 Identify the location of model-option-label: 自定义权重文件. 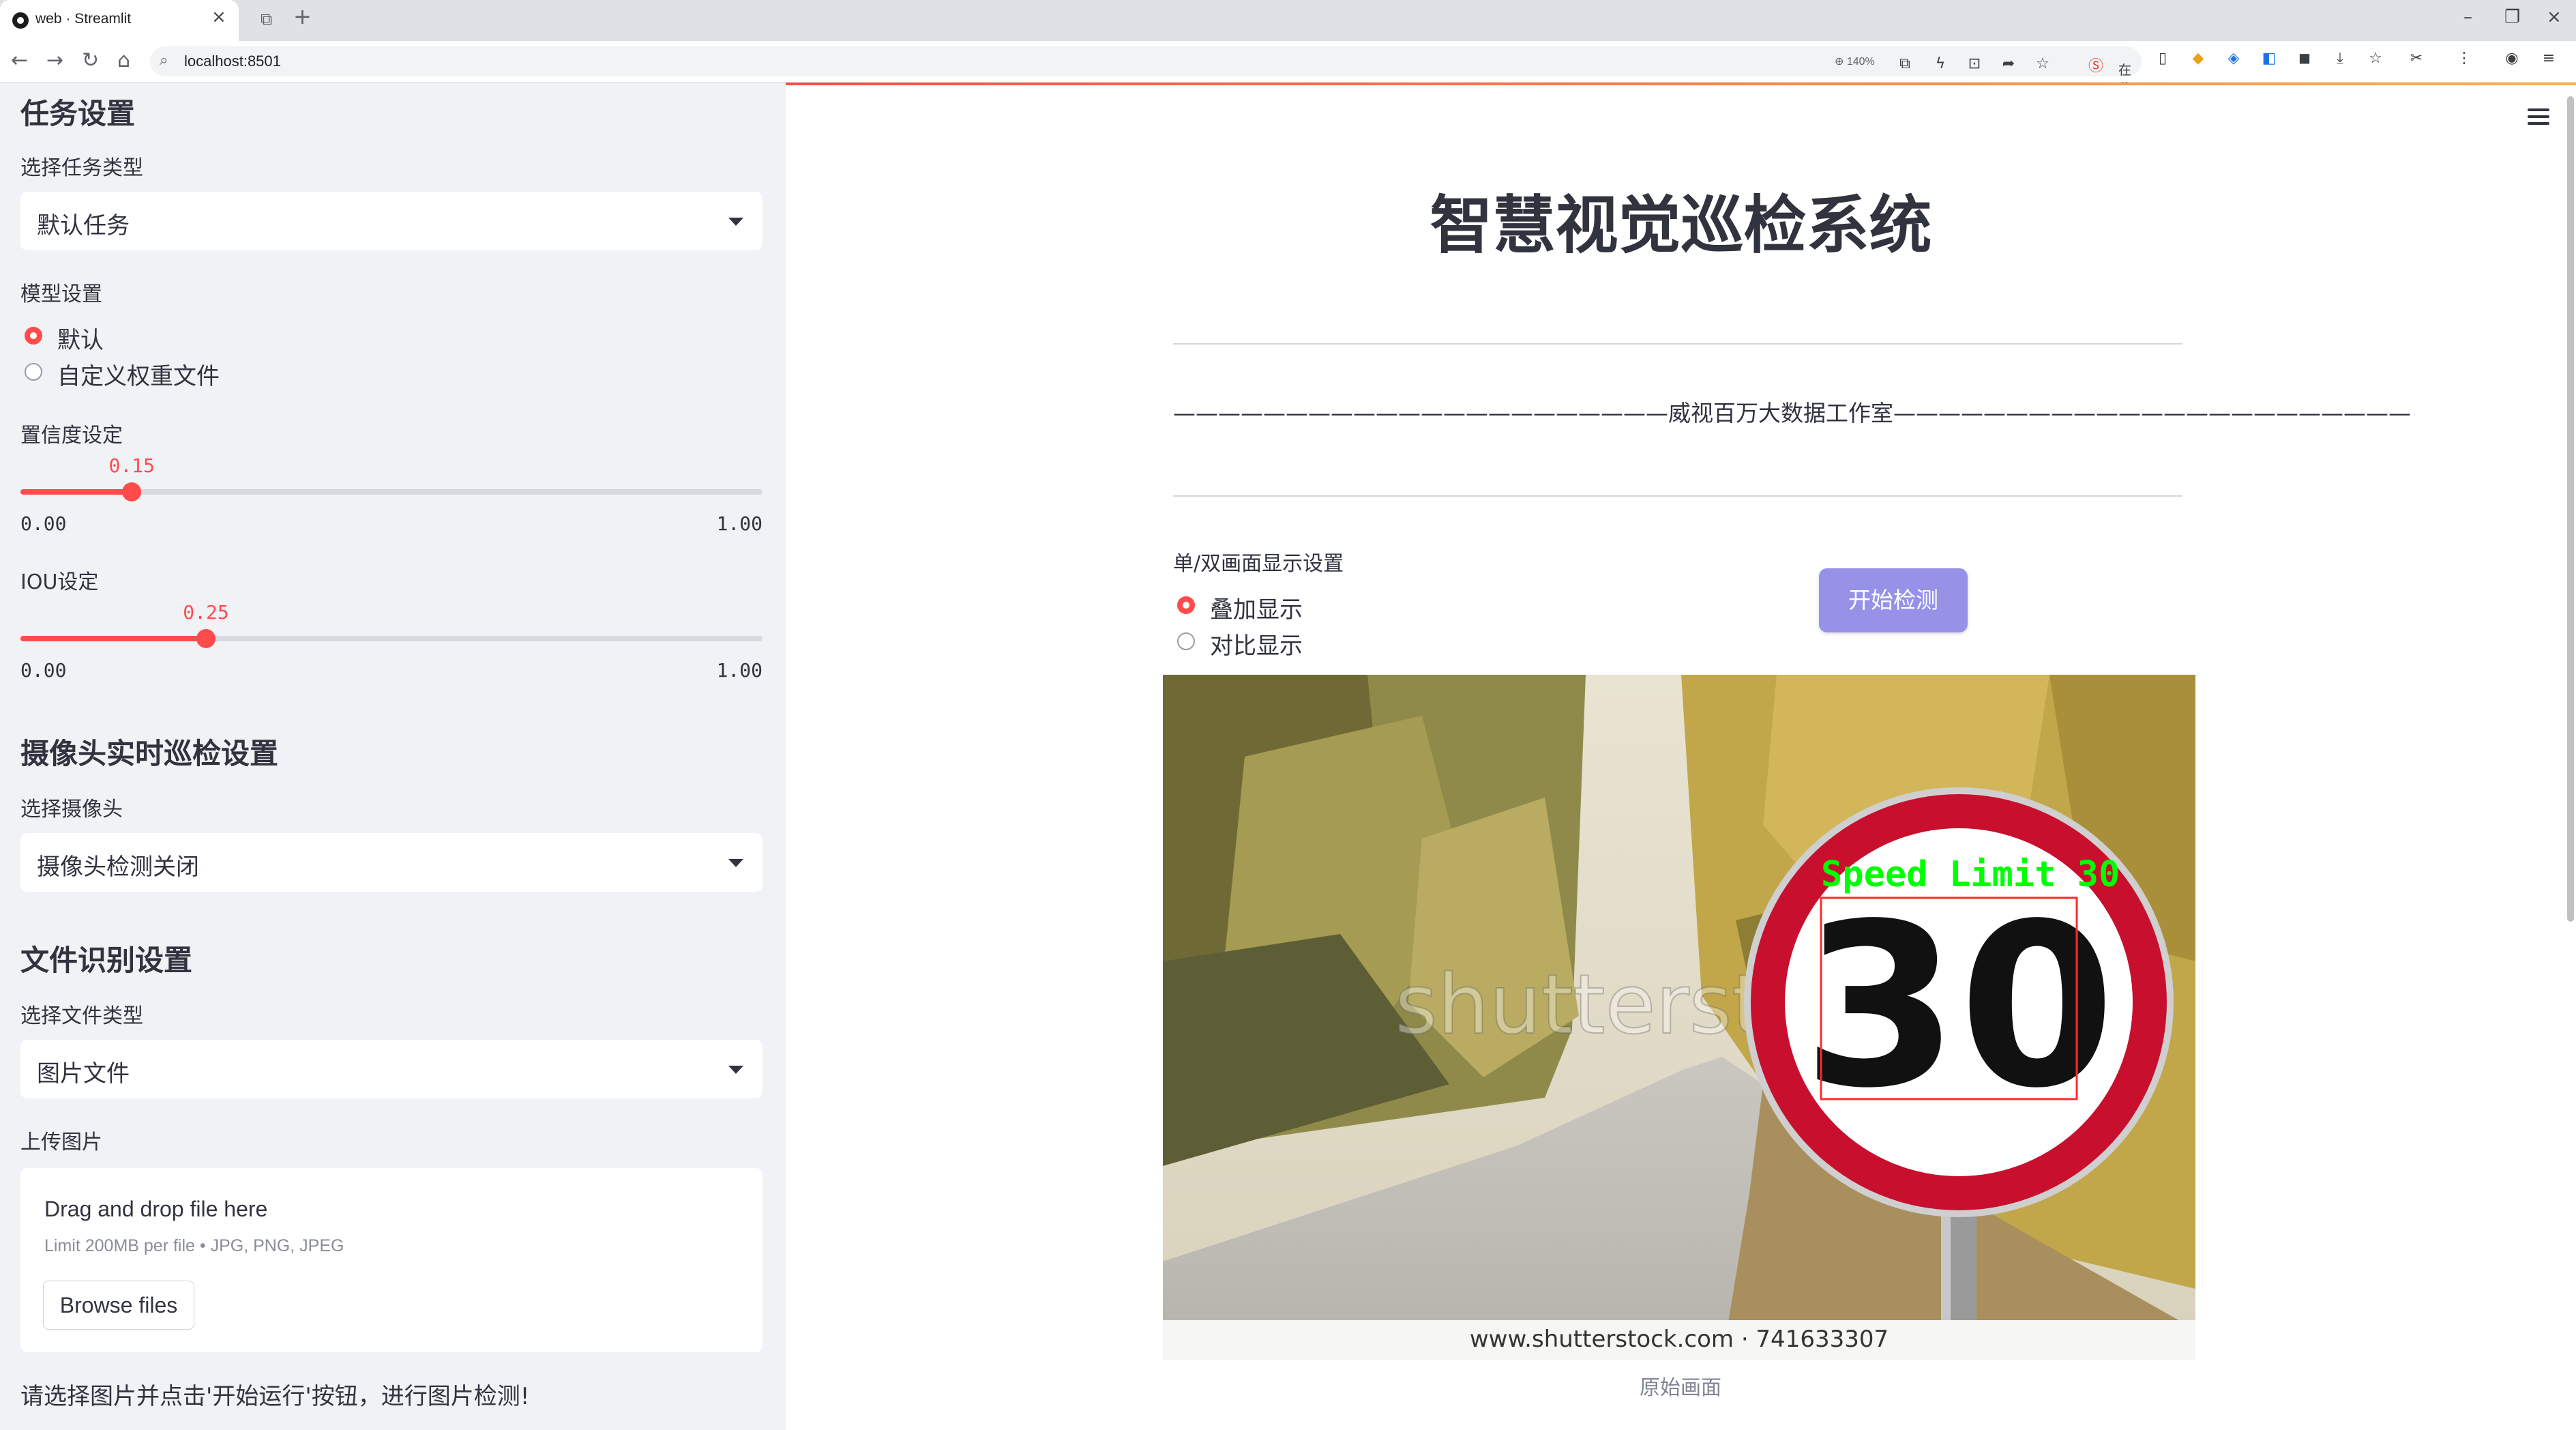
(138, 377).